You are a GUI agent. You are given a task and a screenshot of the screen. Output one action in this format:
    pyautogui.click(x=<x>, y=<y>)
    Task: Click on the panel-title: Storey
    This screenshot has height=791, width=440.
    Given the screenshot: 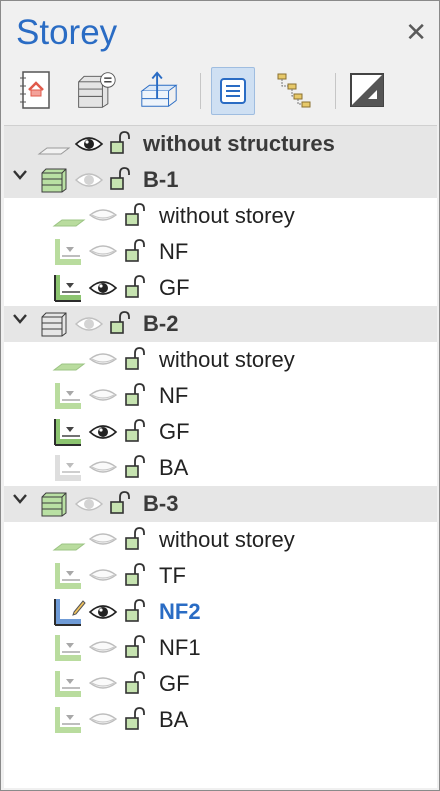 What is the action you would take?
    pyautogui.click(x=67, y=32)
    